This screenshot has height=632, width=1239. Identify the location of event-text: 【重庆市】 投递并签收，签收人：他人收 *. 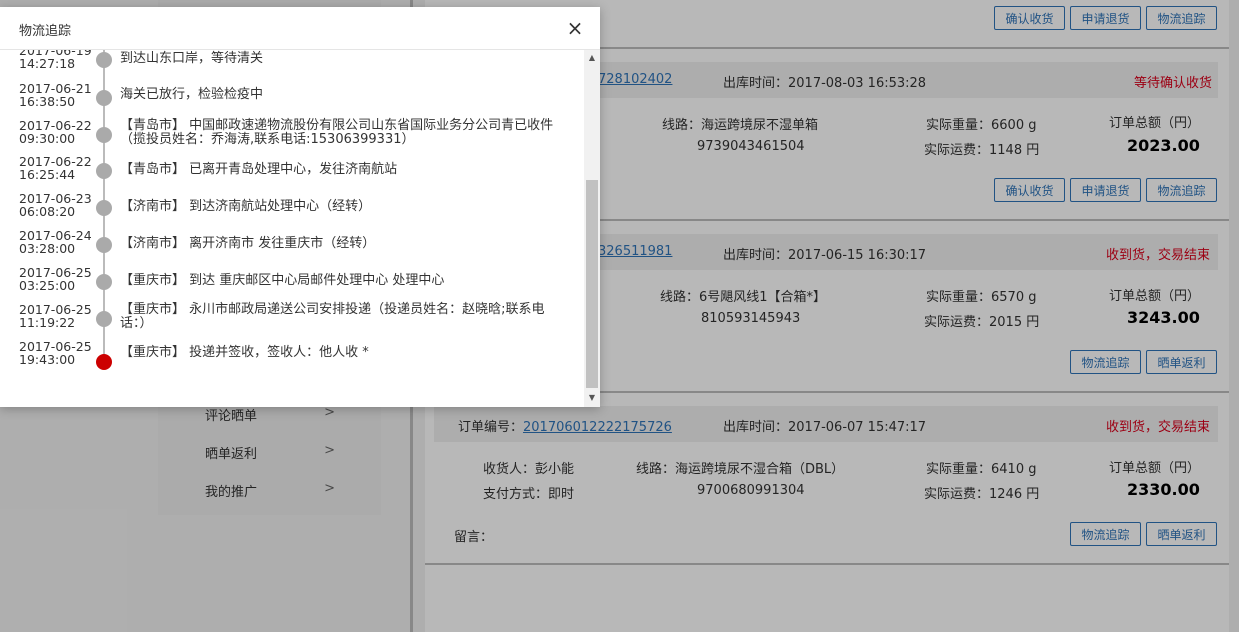
(244, 352).